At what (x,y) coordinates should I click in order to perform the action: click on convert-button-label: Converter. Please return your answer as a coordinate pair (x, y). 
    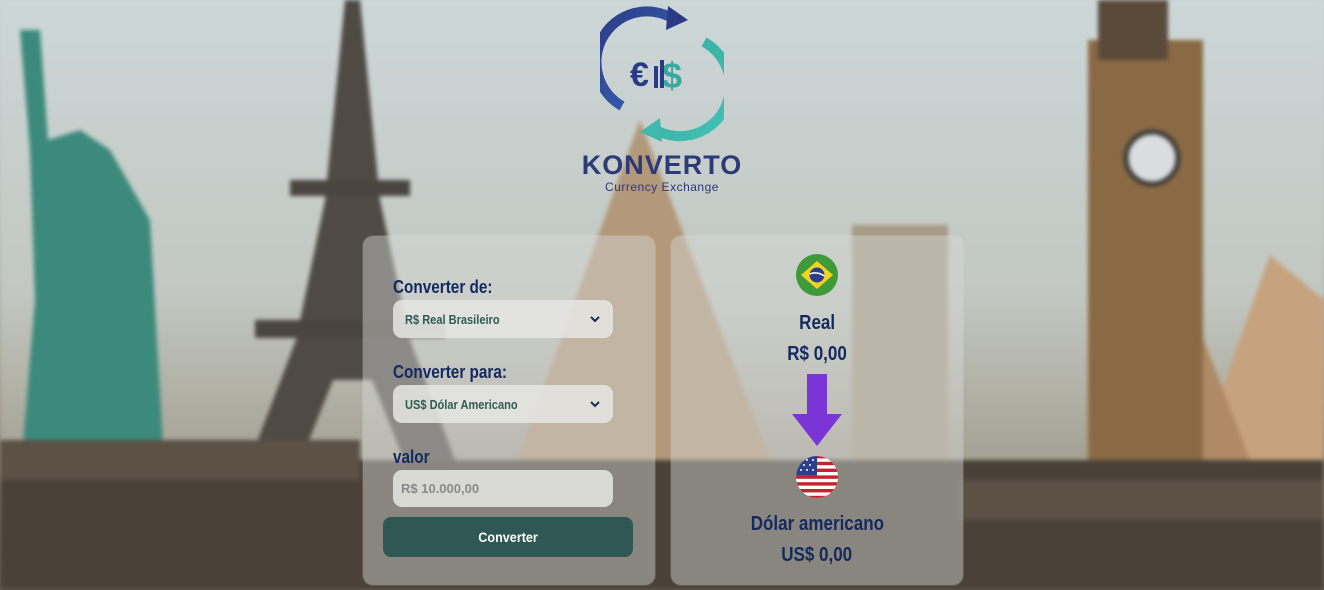
    Looking at the image, I should click on (508, 537).